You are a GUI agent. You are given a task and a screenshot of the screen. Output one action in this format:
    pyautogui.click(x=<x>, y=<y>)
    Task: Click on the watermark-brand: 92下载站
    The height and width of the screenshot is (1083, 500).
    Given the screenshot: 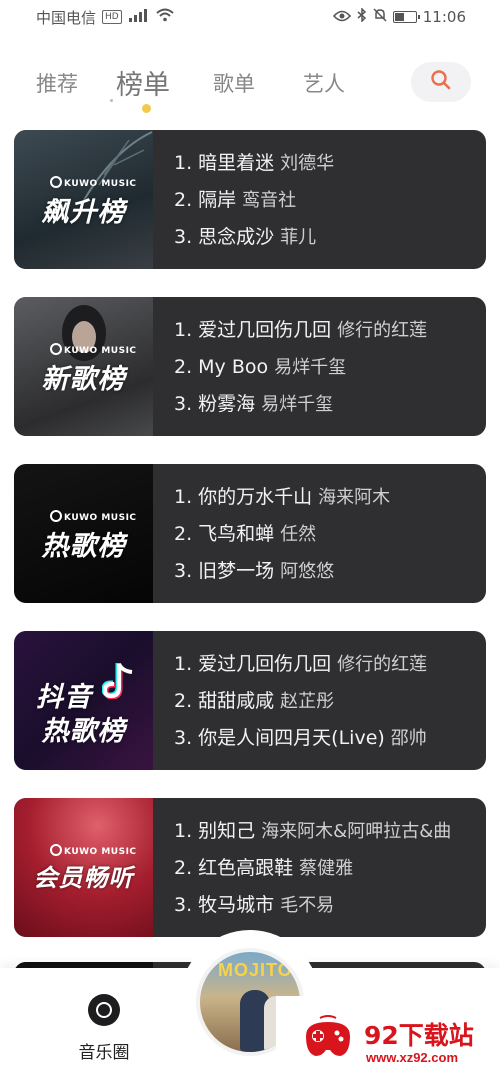 What is the action you would take?
    pyautogui.click(x=419, y=1035)
    